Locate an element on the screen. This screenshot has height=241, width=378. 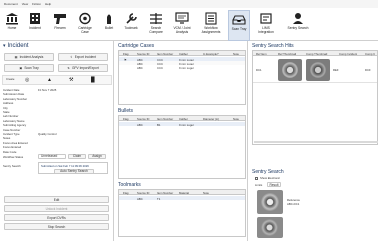
show-electronic-checkbox is located at coordinates (256, 178).